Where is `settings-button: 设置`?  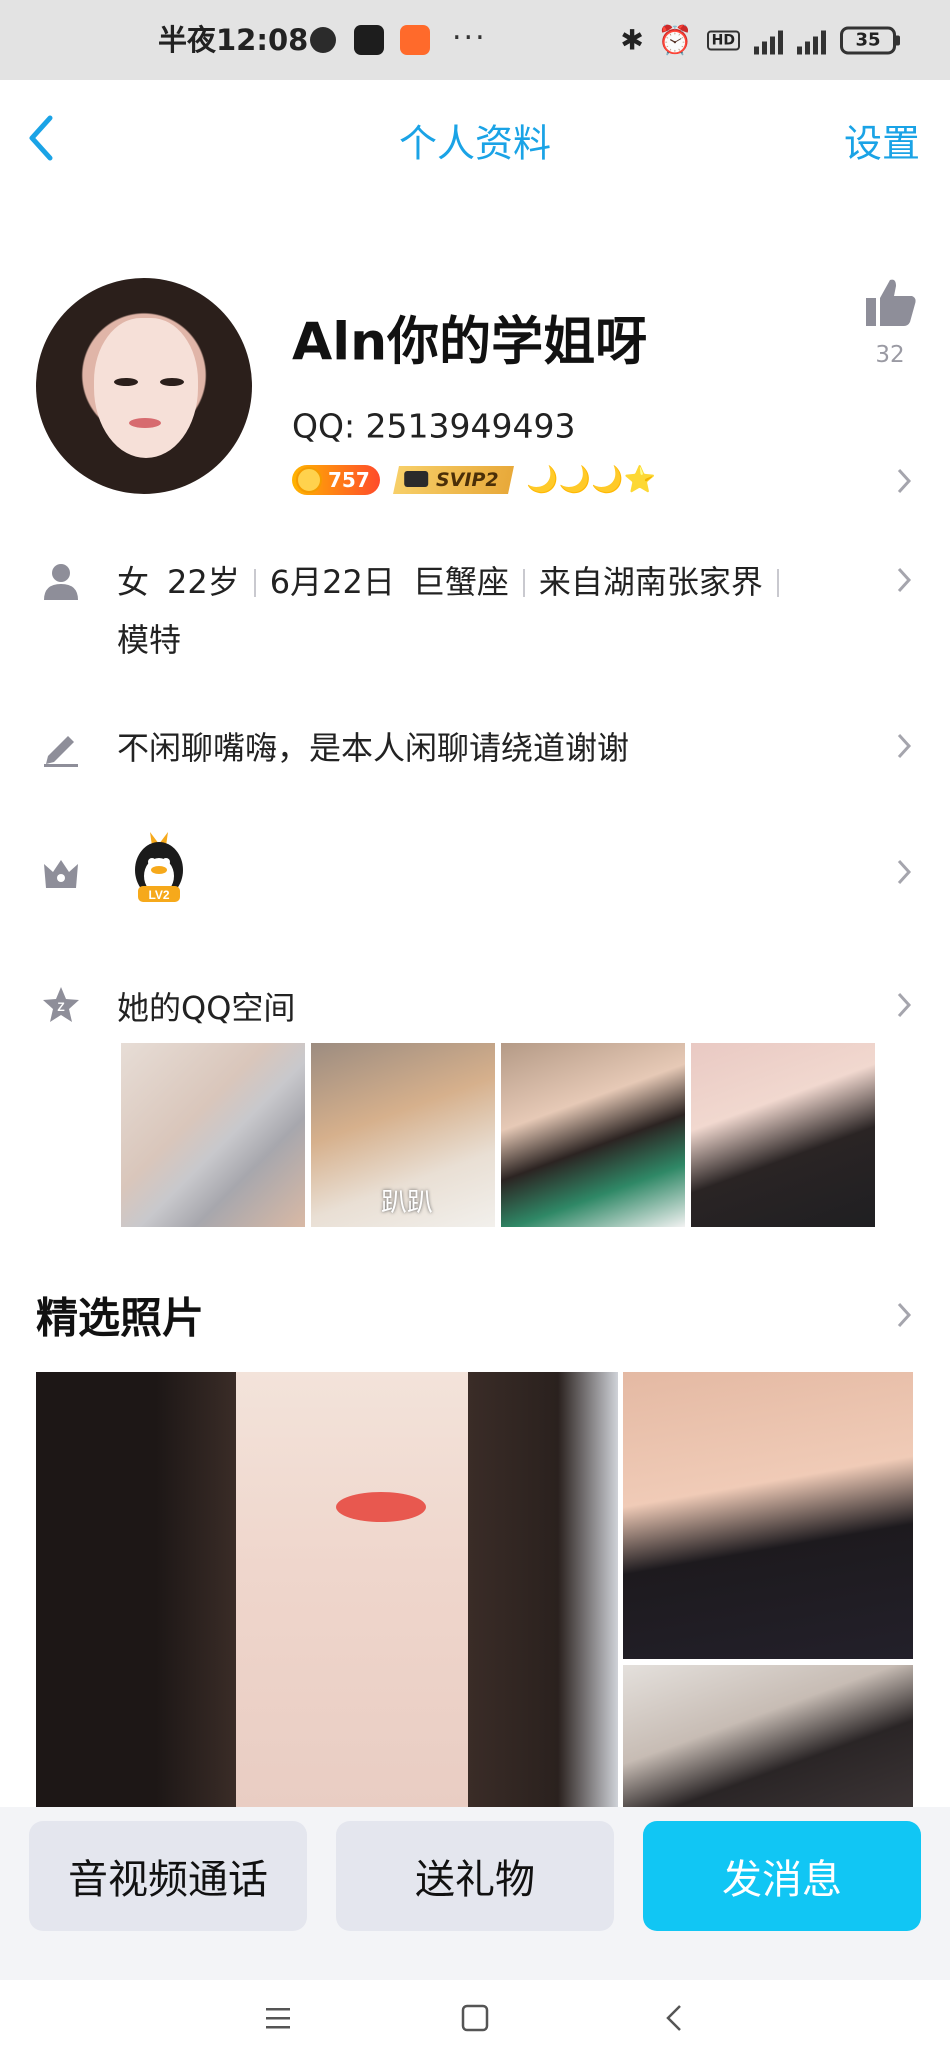
settings-button: 设置 is located at coordinates (882, 140).